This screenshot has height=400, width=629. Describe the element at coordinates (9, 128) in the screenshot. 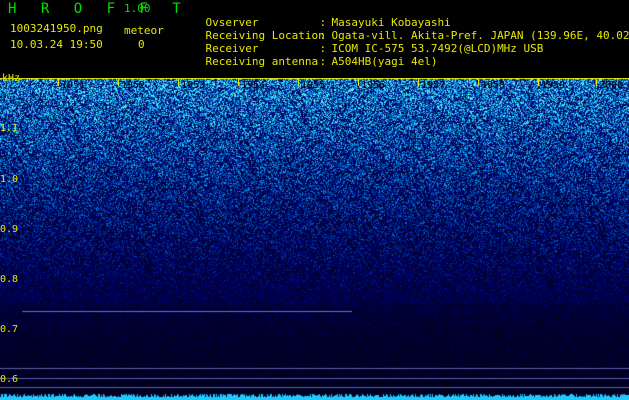

I see `y-tick-label: 1.1` at that location.